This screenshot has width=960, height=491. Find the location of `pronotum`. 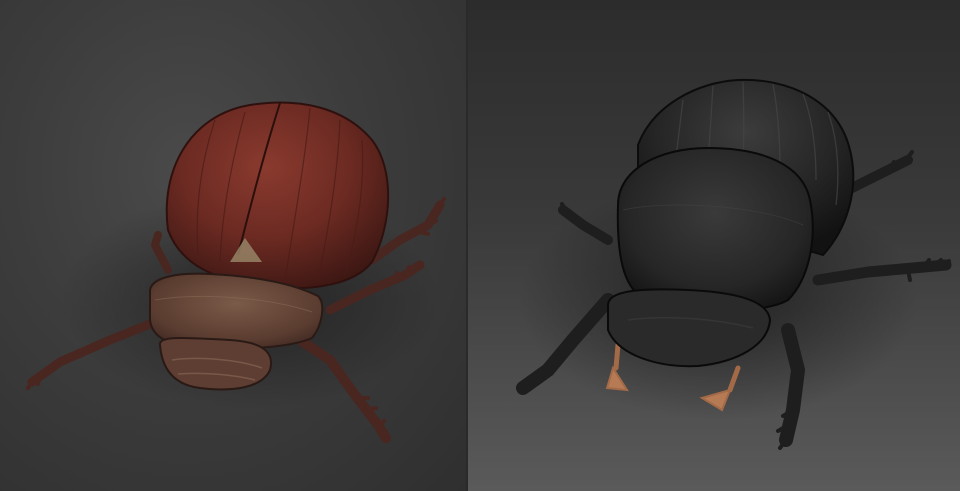

pronotum is located at coordinates (715, 229).